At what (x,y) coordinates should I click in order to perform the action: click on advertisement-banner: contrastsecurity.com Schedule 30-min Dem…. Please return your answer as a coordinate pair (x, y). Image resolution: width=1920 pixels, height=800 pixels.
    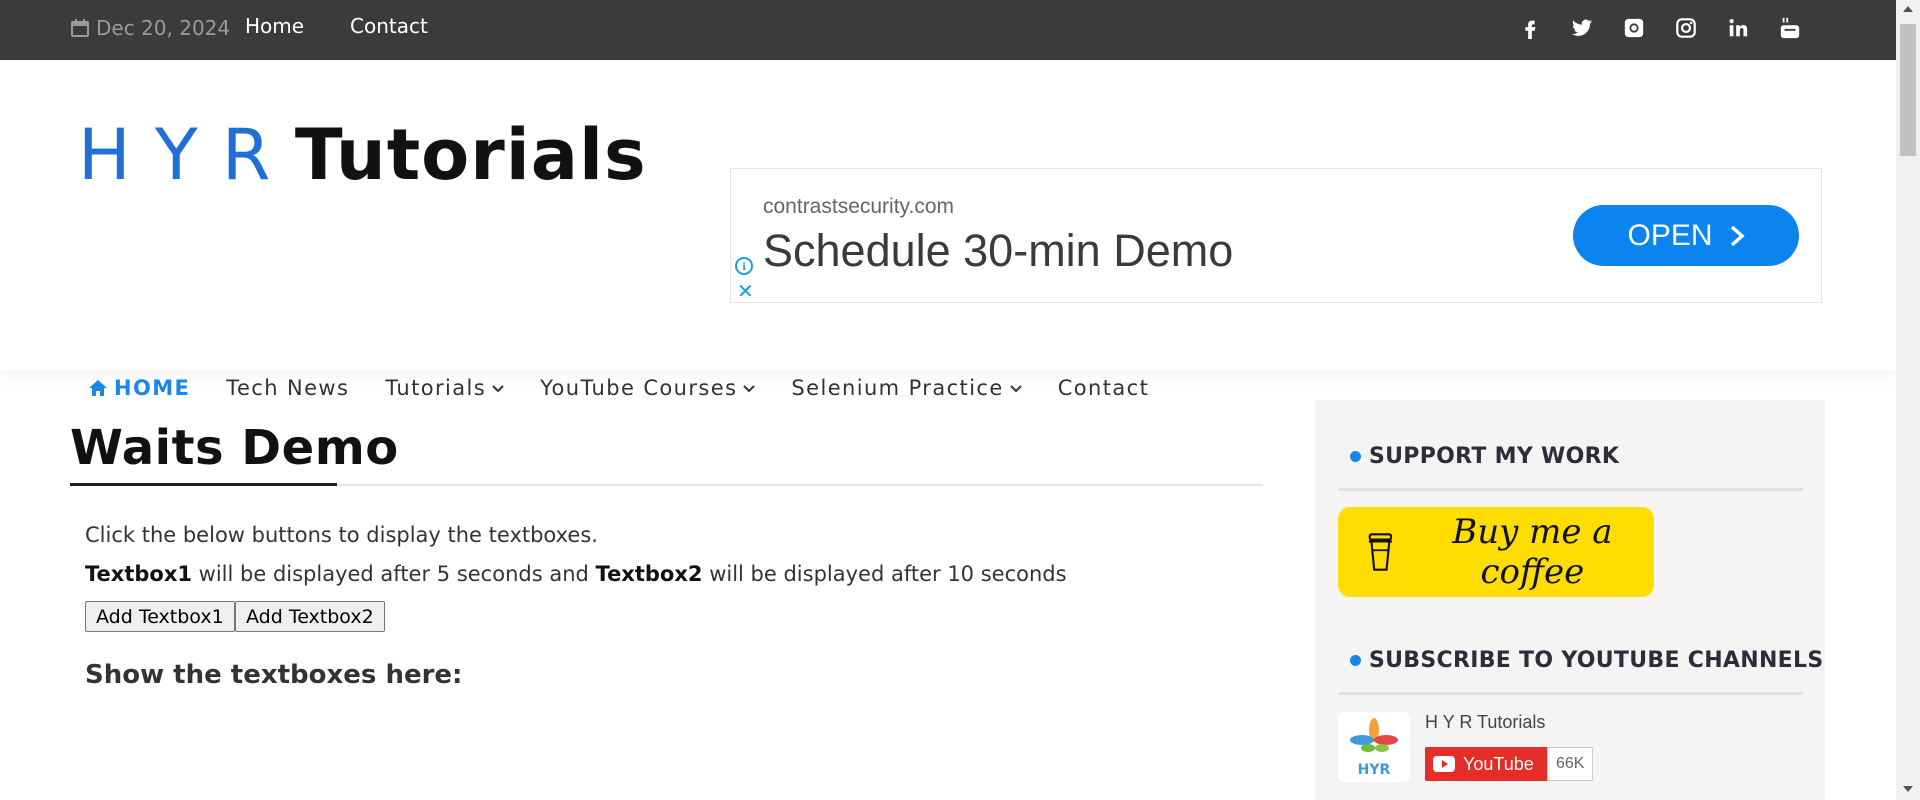
    Looking at the image, I should click on (1276, 235).